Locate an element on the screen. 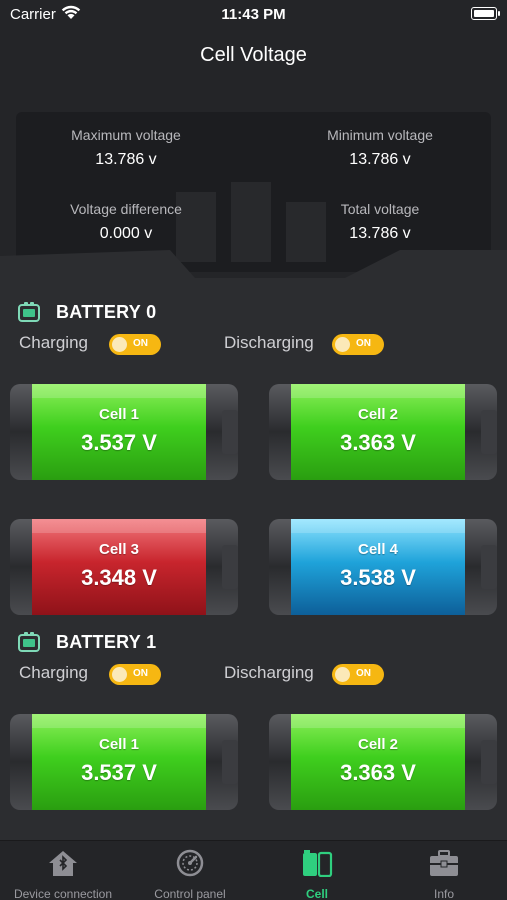 This screenshot has height=900, width=507. cell-voltage: 3.538 V is located at coordinates (378, 577).